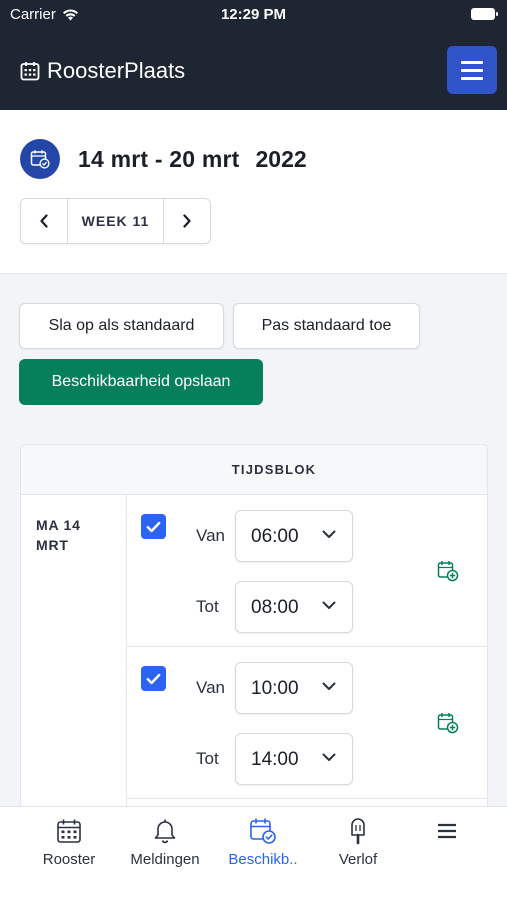 The width and height of the screenshot is (507, 900). What do you see at coordinates (358, 831) in the screenshot?
I see `popsicle-icon` at bounding box center [358, 831].